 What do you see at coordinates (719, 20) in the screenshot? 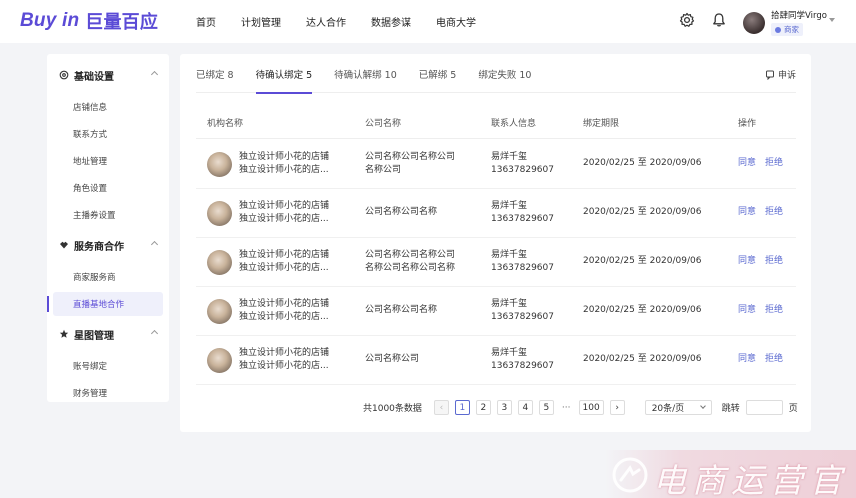
I see `bell-icon` at bounding box center [719, 20].